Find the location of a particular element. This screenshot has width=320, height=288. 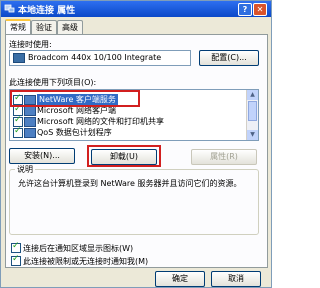

show-icon-label: 连接后在通知区域显示图标(W) is located at coordinates (78, 248).